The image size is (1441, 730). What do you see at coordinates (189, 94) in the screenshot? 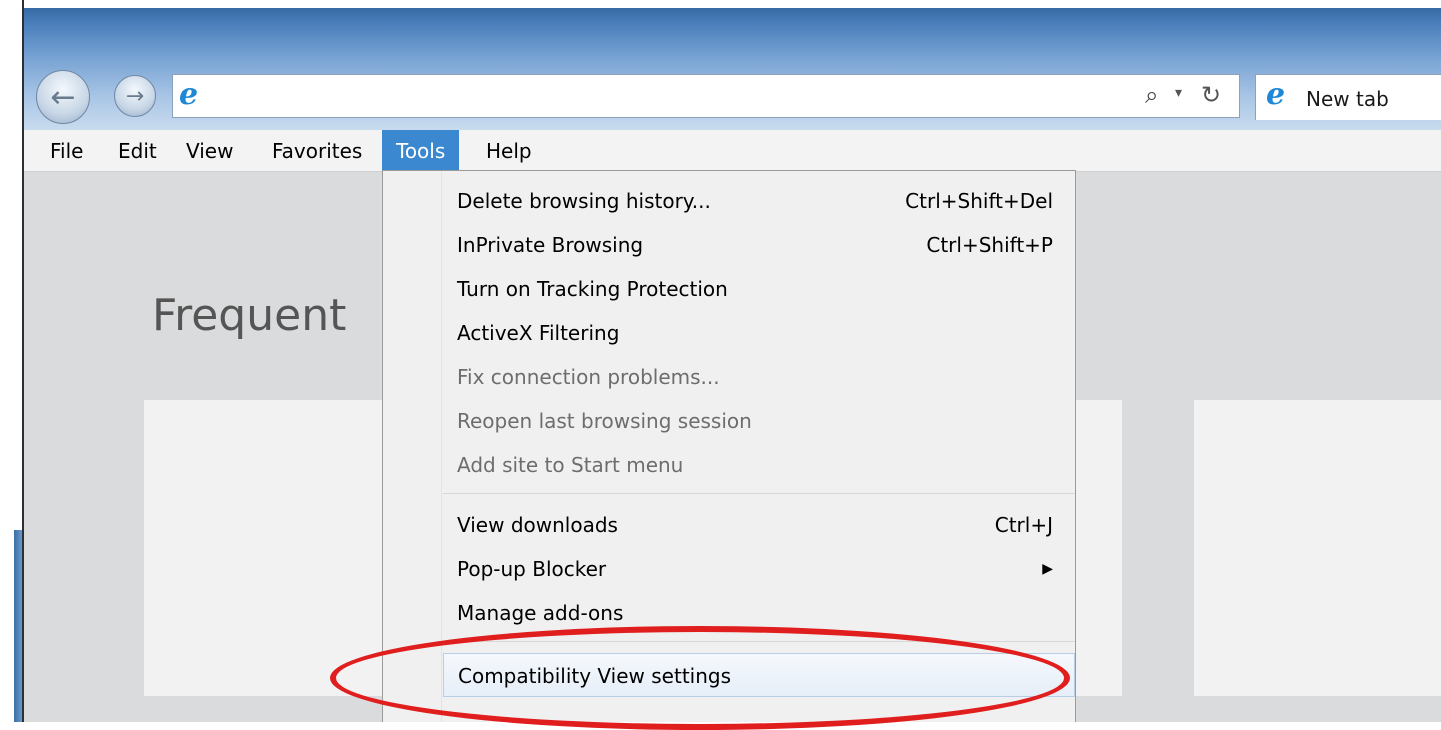
I see `ie-logo-icon: e` at bounding box center [189, 94].